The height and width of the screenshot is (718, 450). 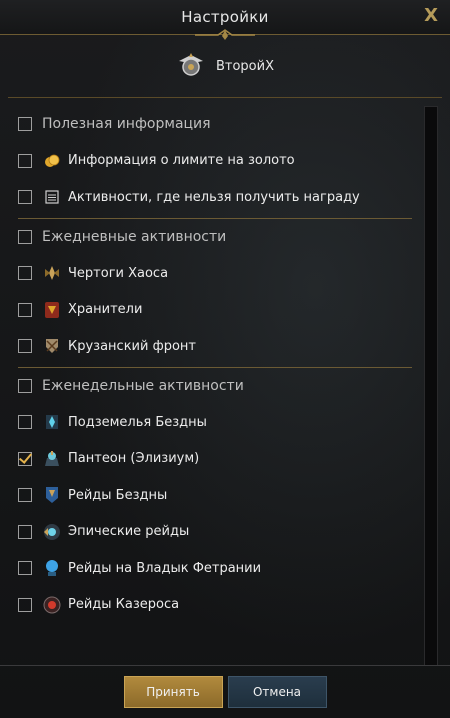 What do you see at coordinates (214, 197) in the screenshot?
I see `setting-label: Активности, где нельзя получить награду` at bounding box center [214, 197].